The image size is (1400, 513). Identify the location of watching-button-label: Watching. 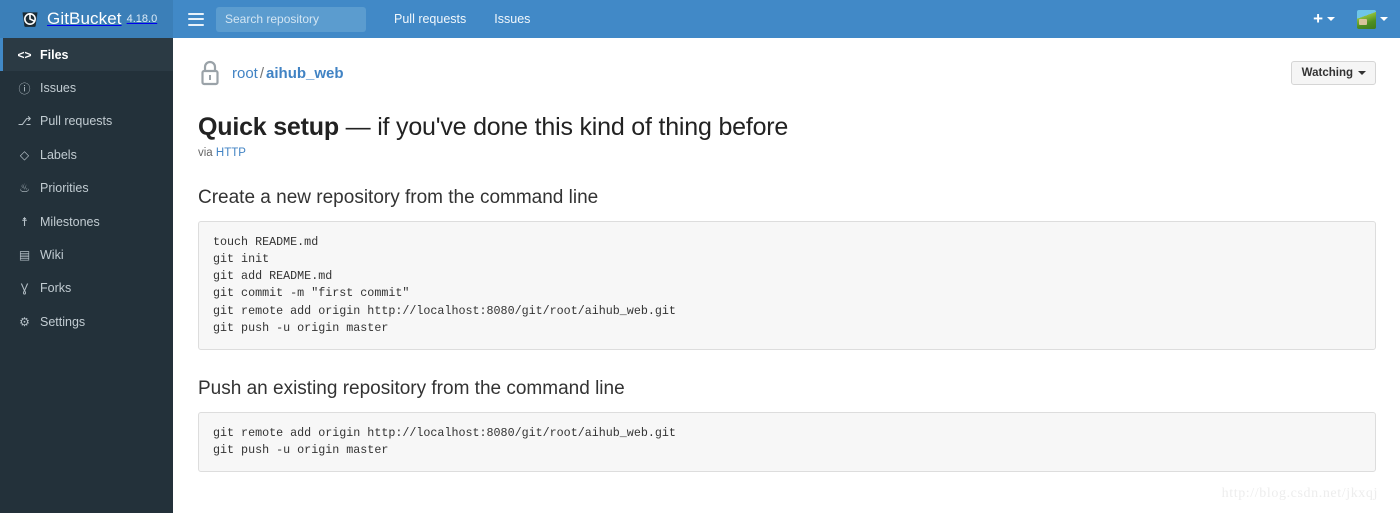
(1327, 73).